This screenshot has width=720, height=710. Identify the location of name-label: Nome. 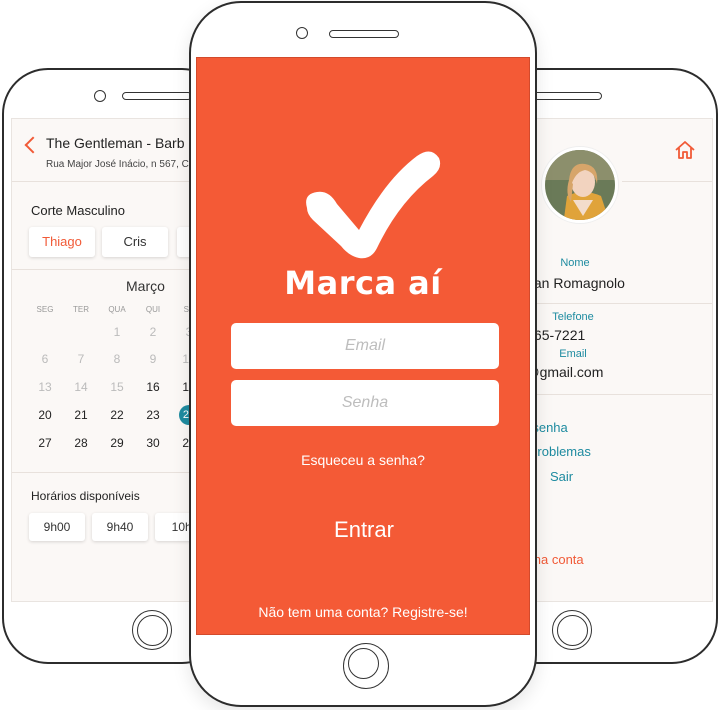
(575, 263).